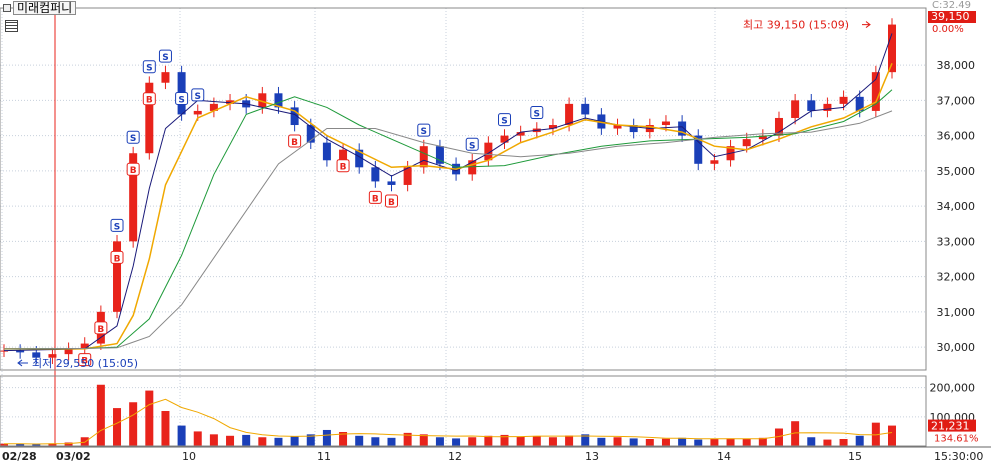 Image resolution: width=991 pixels, height=470 pixels. What do you see at coordinates (956, 171) in the screenshot?
I see `y-tick-label: 35,000` at bounding box center [956, 171].